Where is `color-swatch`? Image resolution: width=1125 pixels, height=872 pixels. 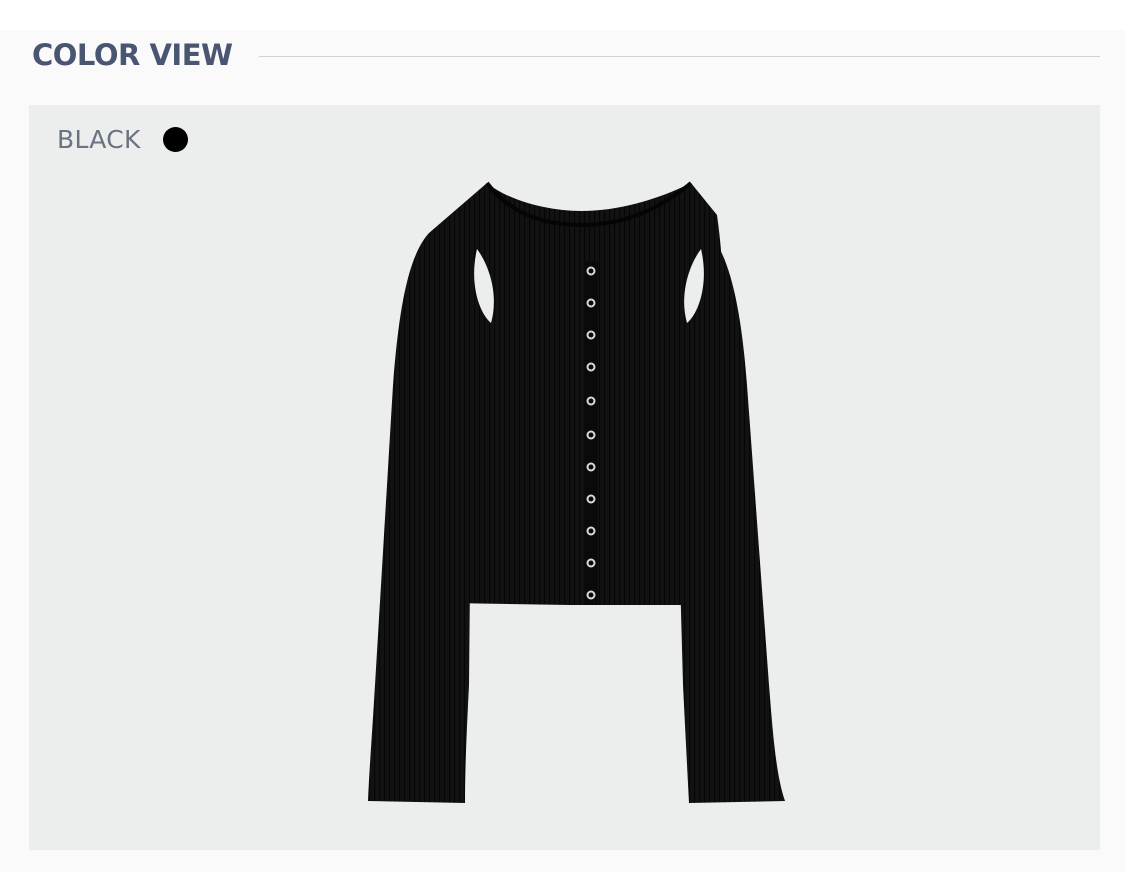 color-swatch is located at coordinates (175, 139).